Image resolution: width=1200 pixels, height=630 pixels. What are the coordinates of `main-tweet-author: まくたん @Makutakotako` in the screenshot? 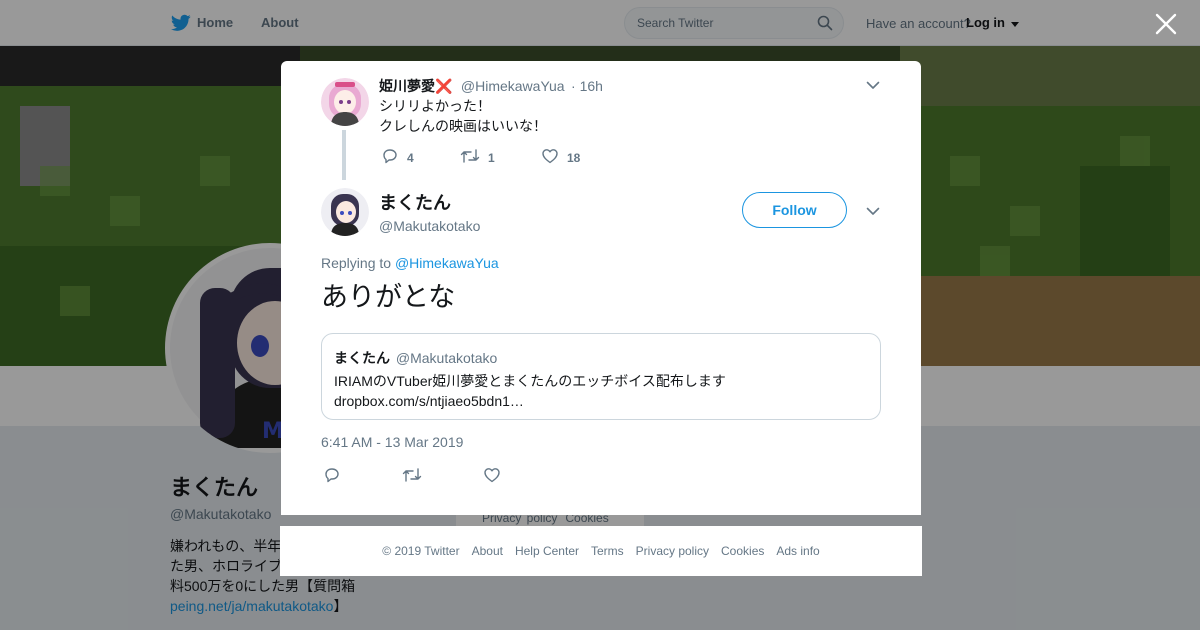 It's located at (429, 211).